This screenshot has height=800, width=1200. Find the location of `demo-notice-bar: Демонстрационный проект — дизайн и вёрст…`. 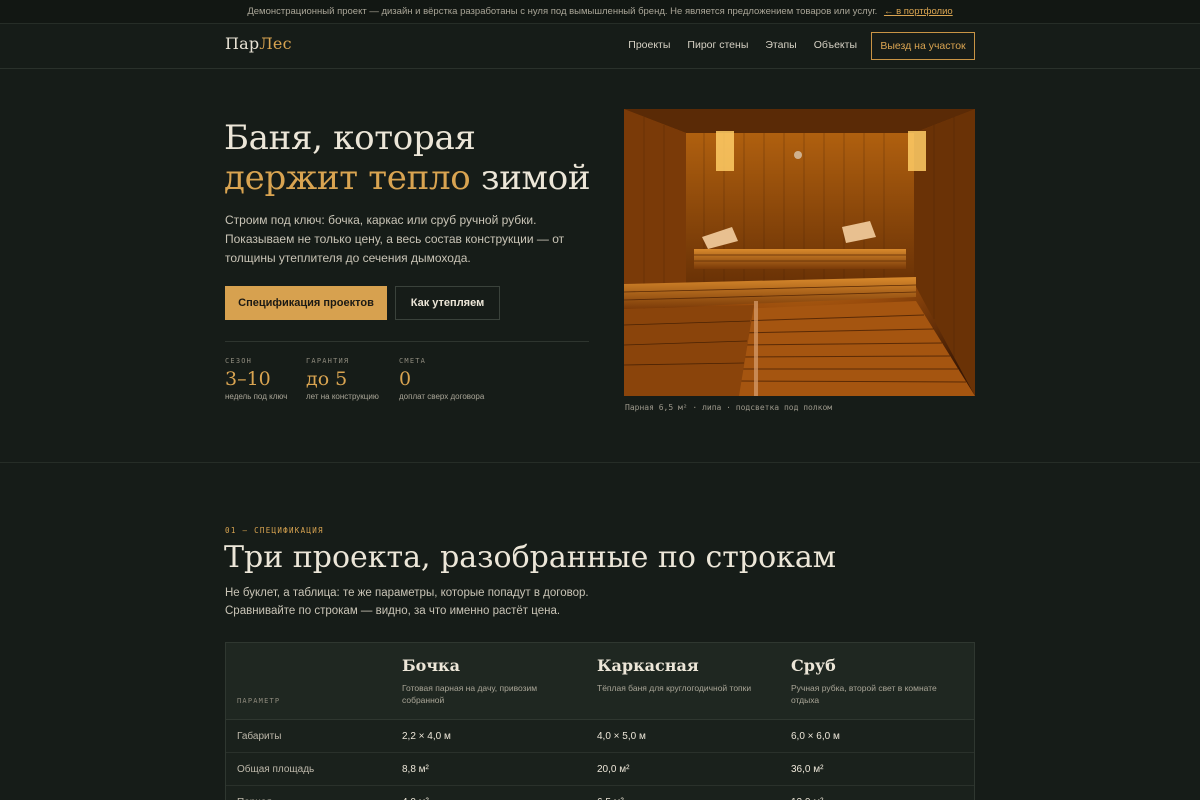

demo-notice-bar: Демонстрационный проект — дизайн и вёрст… is located at coordinates (600, 12).